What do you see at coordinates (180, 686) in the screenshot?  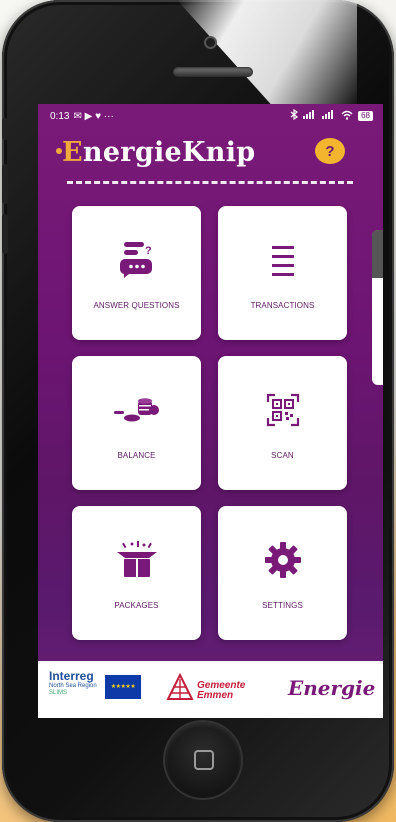 I see `crest-icon` at bounding box center [180, 686].